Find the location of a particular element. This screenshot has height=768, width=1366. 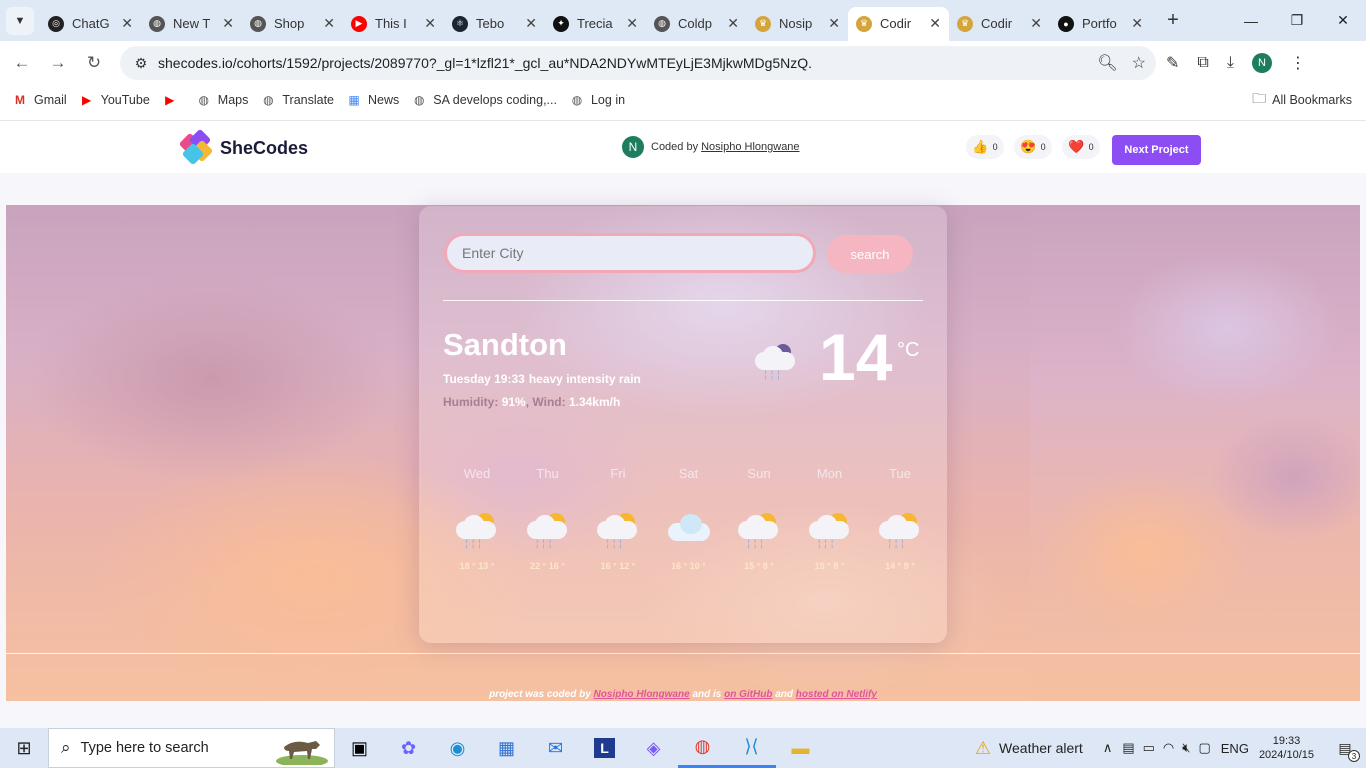

bookmark-label: News is located at coordinates (384, 100).